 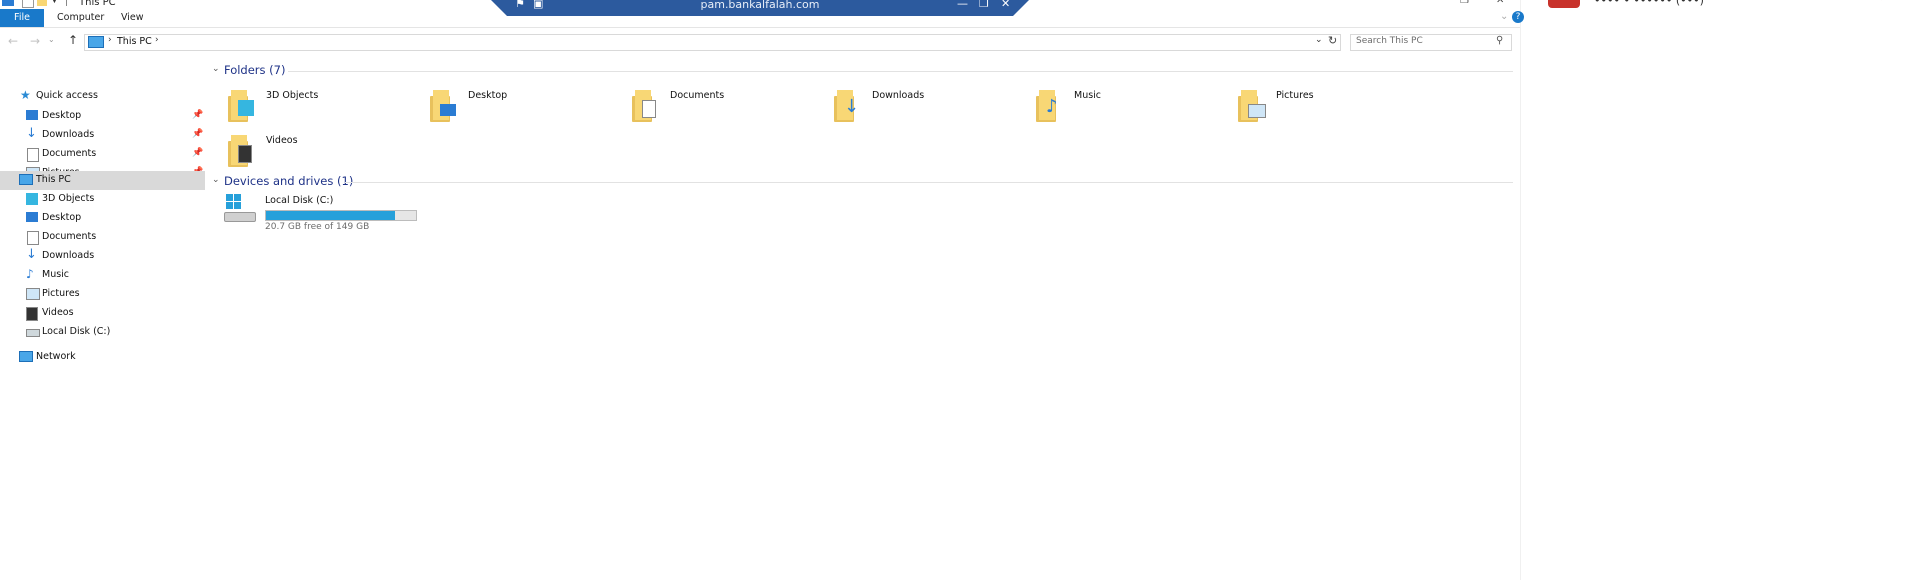 I want to click on drive-usage-bar, so click(x=341, y=215).